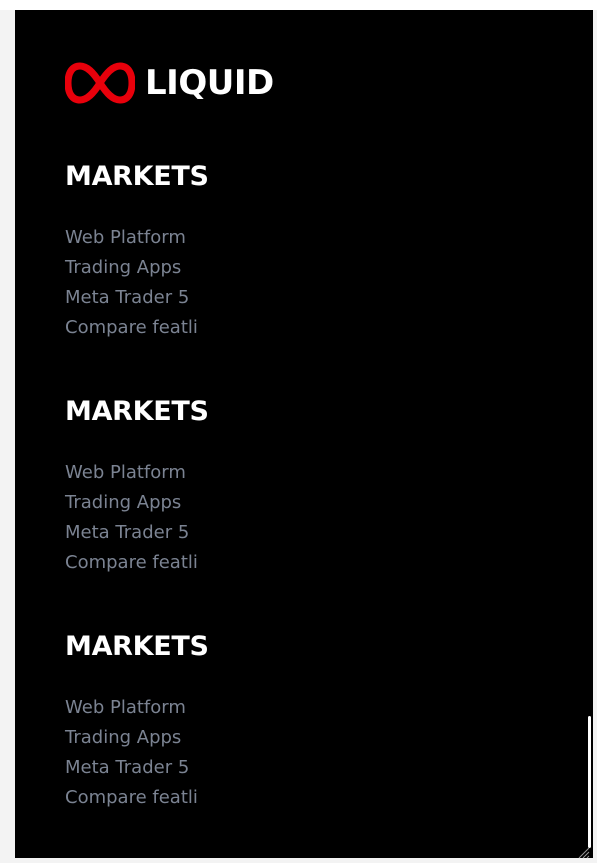 This screenshot has height=863, width=597. I want to click on infinity-icon, so click(100, 83).